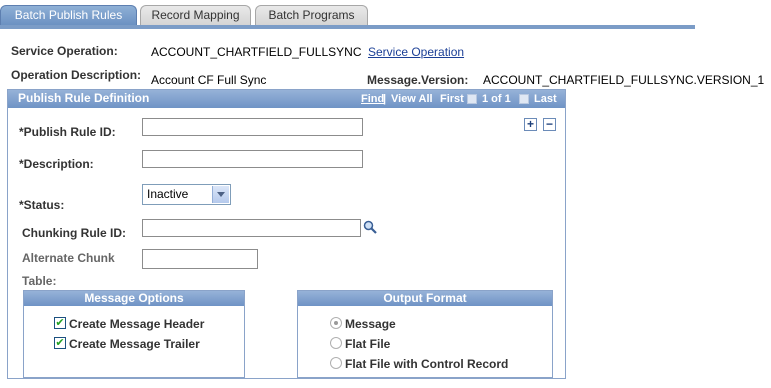 The image size is (771, 388). What do you see at coordinates (425, 298) in the screenshot?
I see `output-format-title: Output Format` at bounding box center [425, 298].